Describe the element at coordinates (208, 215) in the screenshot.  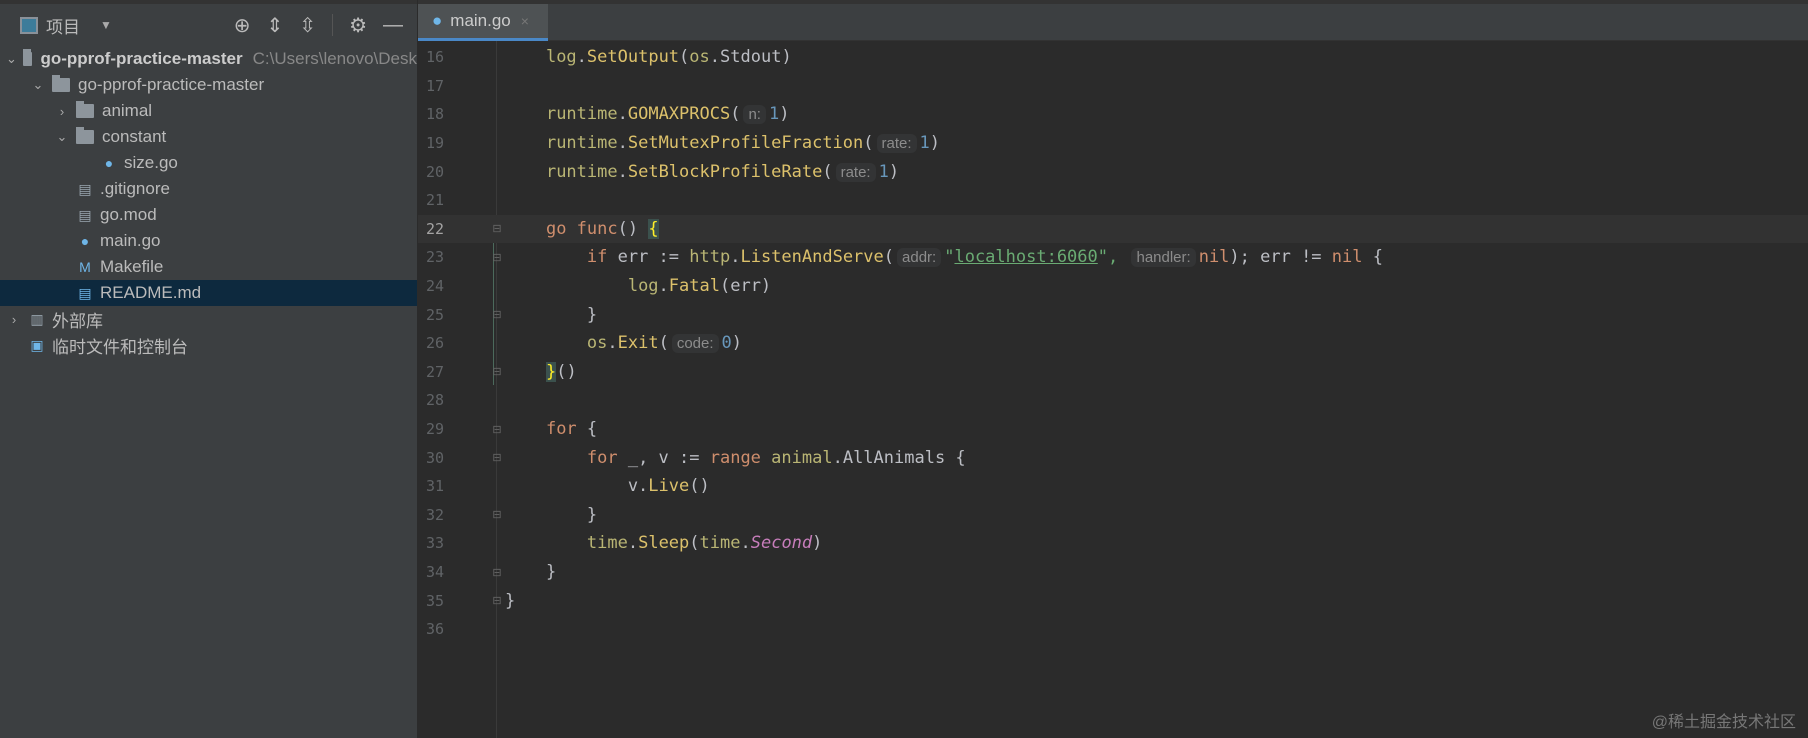
I see `tree-item: ▤ go.mod` at that location.